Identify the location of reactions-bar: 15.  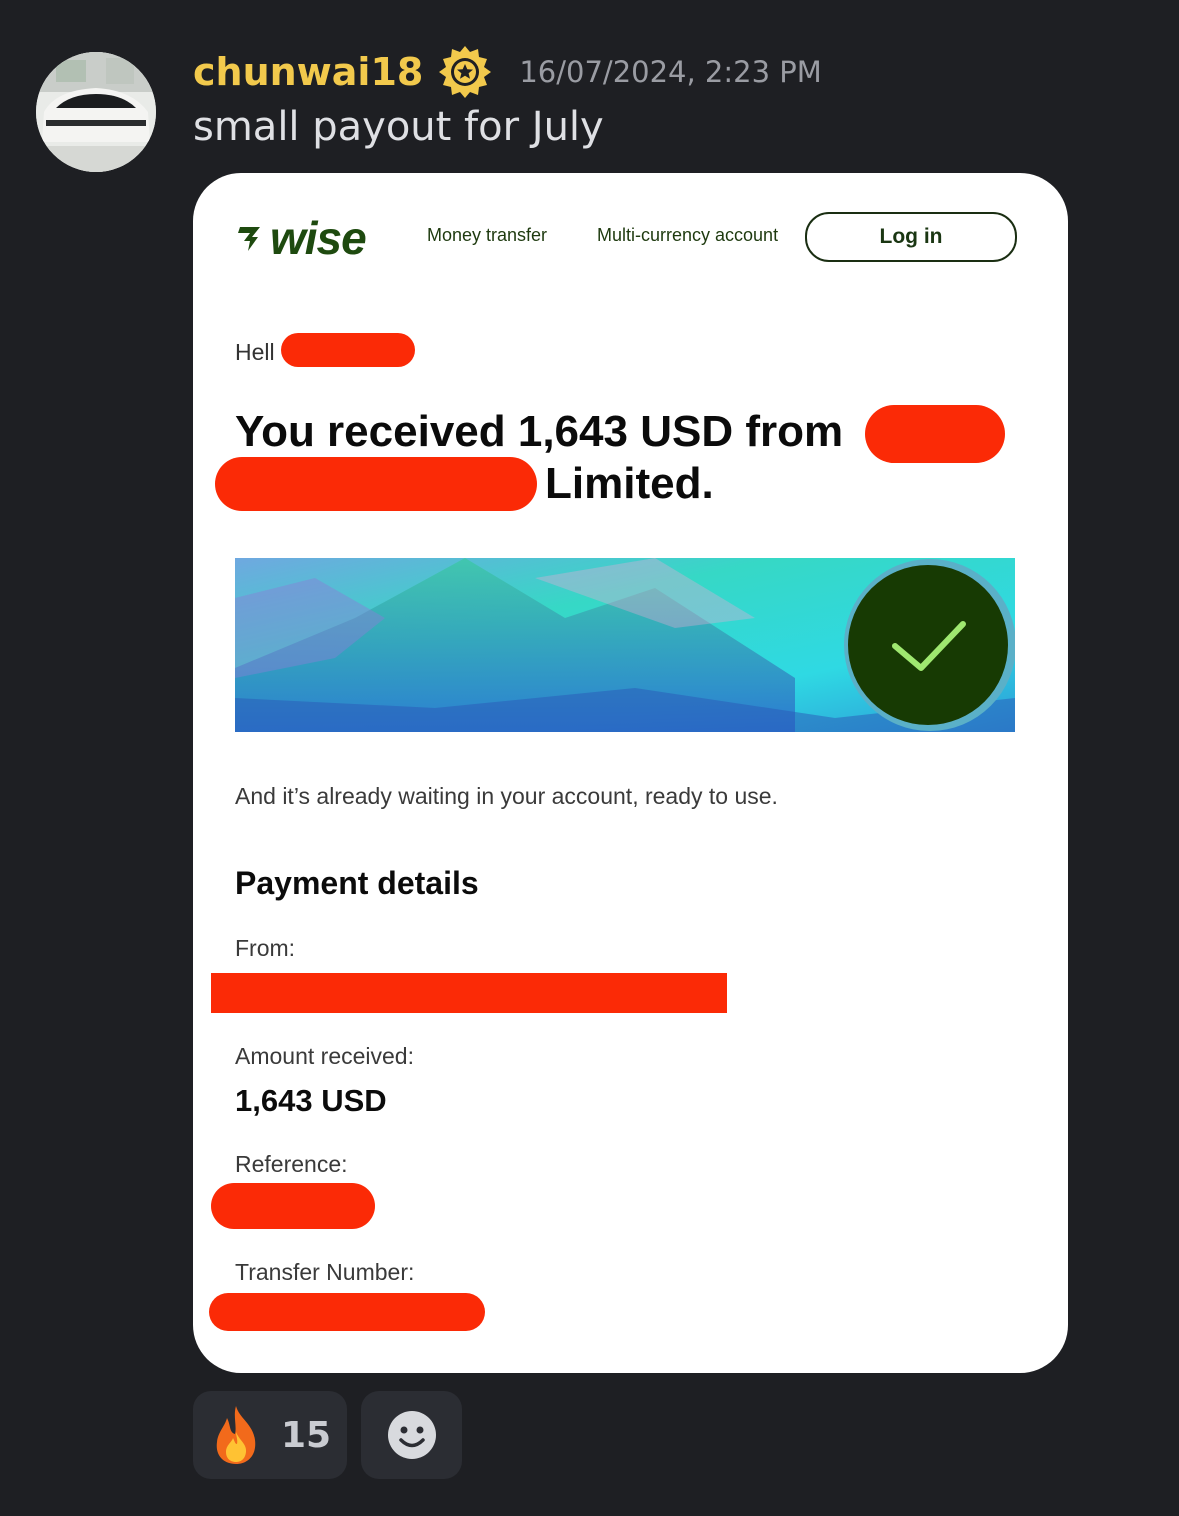
(327, 1435).